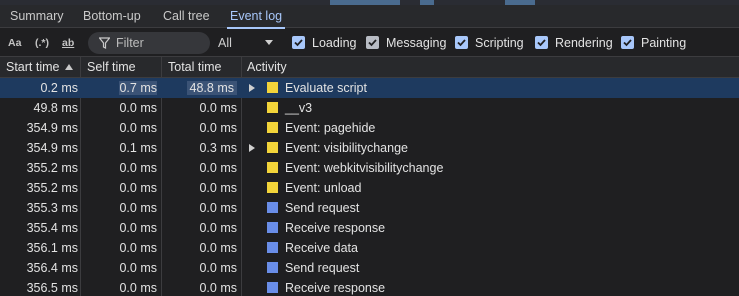  What do you see at coordinates (256, 17) in the screenshot?
I see `tab-event-log: Event log` at bounding box center [256, 17].